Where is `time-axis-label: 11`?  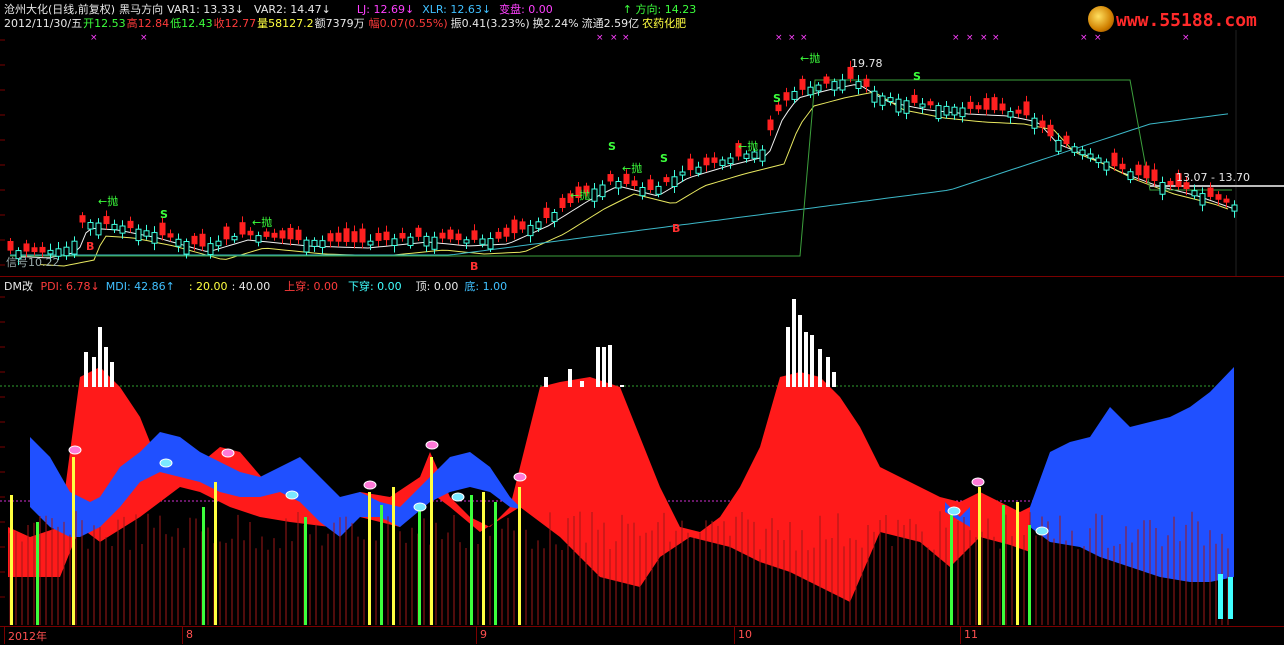
time-axis-label: 11 is located at coordinates (971, 634).